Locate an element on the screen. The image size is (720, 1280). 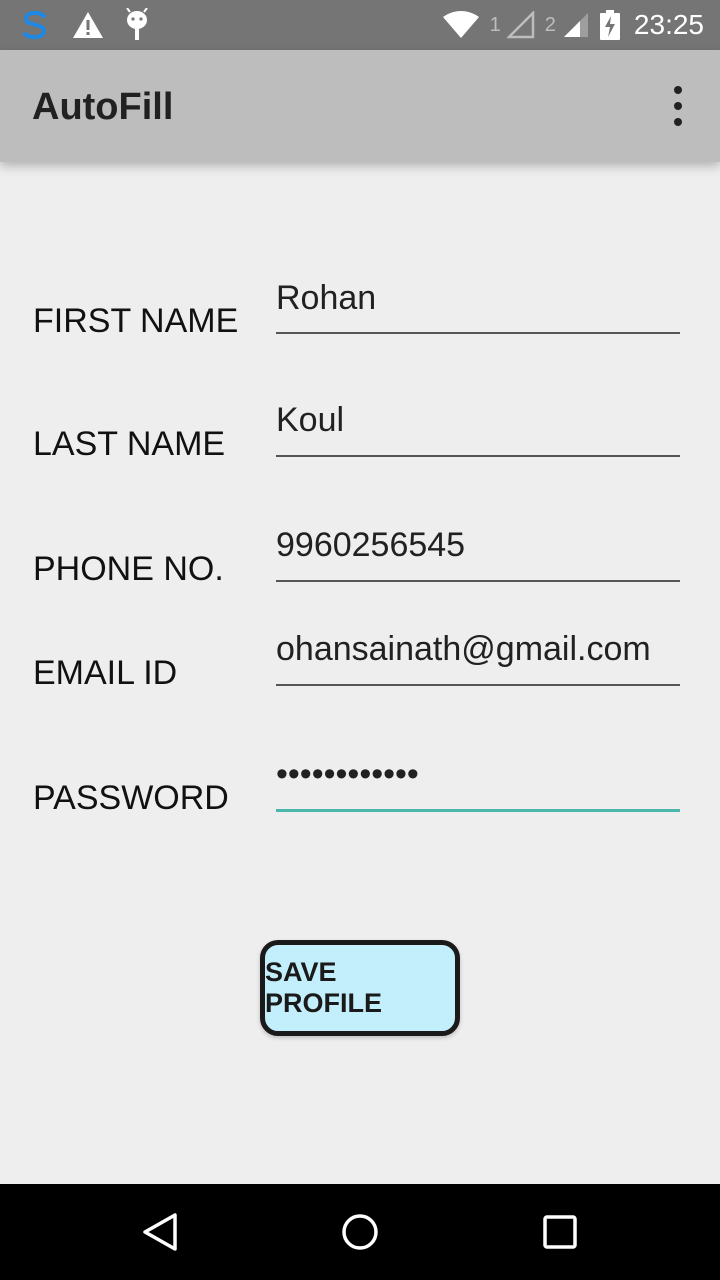
sim1-label: 1 is located at coordinates (495, 24).